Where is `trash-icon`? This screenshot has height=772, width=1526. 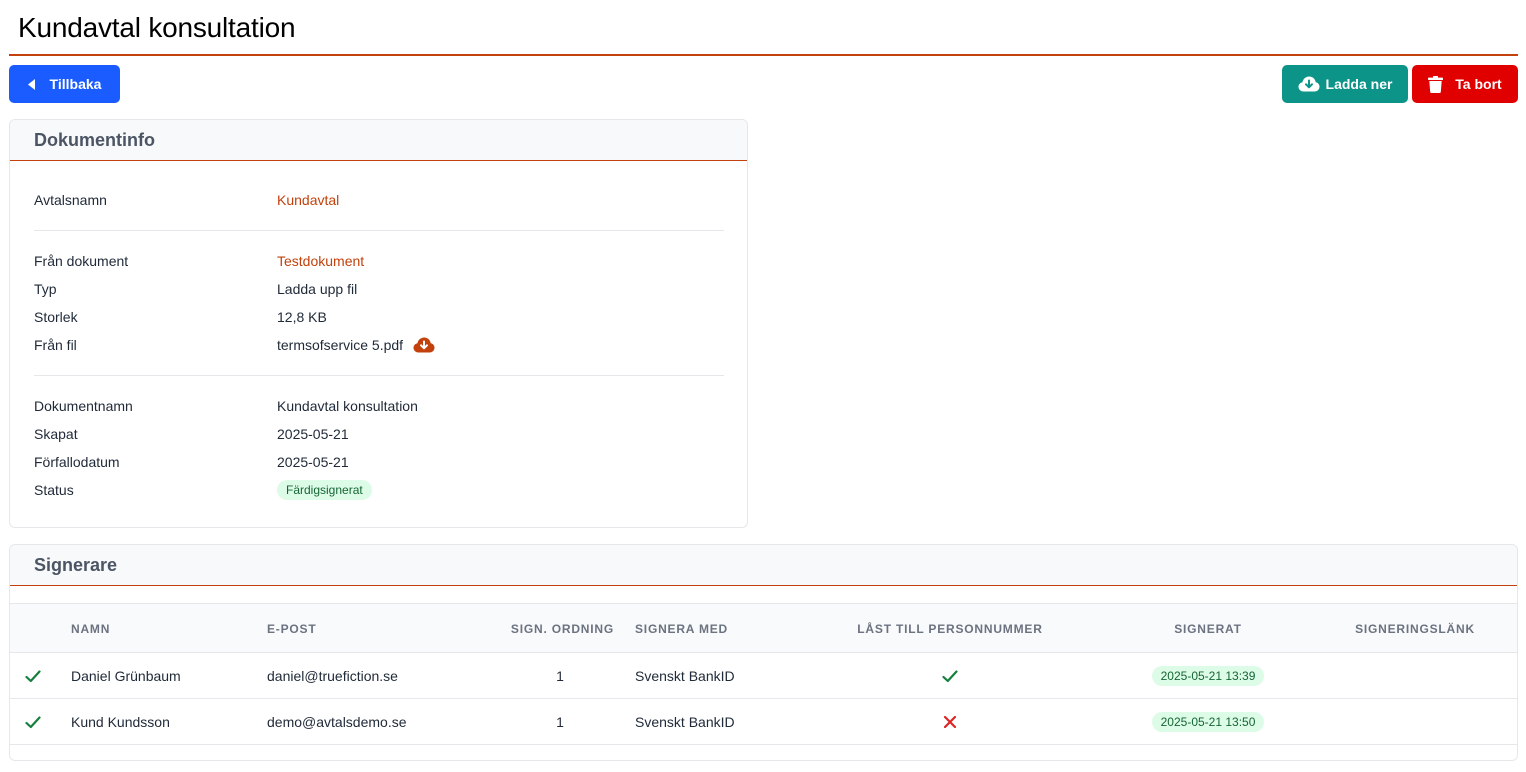
trash-icon is located at coordinates (1436, 84).